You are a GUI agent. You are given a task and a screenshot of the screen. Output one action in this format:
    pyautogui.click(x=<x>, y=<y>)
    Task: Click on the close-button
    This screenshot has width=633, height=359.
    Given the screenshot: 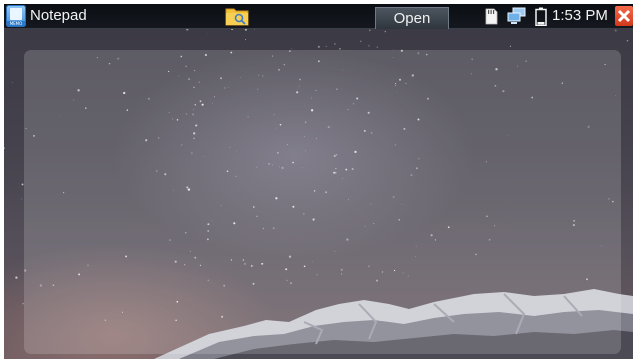 What is the action you would take?
    pyautogui.click(x=624, y=16)
    